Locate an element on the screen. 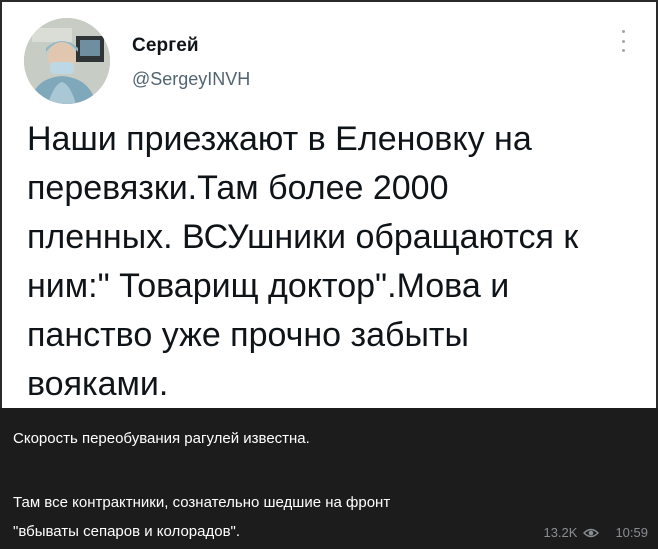  more-vertical-icon is located at coordinates (623, 41).